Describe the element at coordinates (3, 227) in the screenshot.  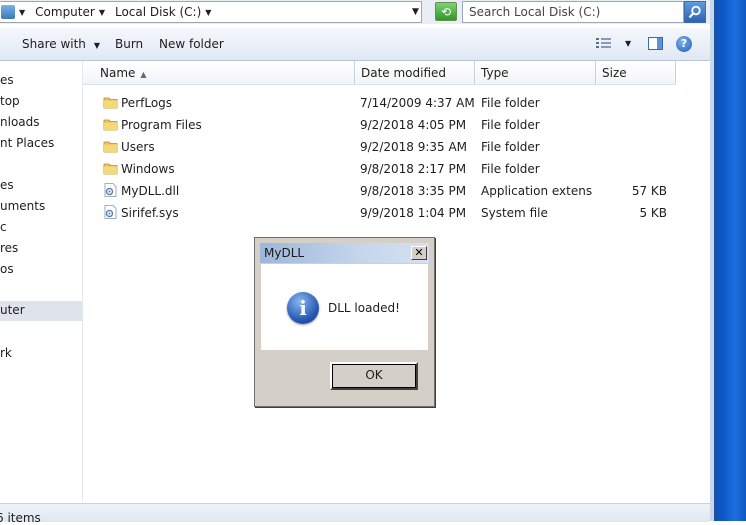
I see `nav-item-label: c` at that location.